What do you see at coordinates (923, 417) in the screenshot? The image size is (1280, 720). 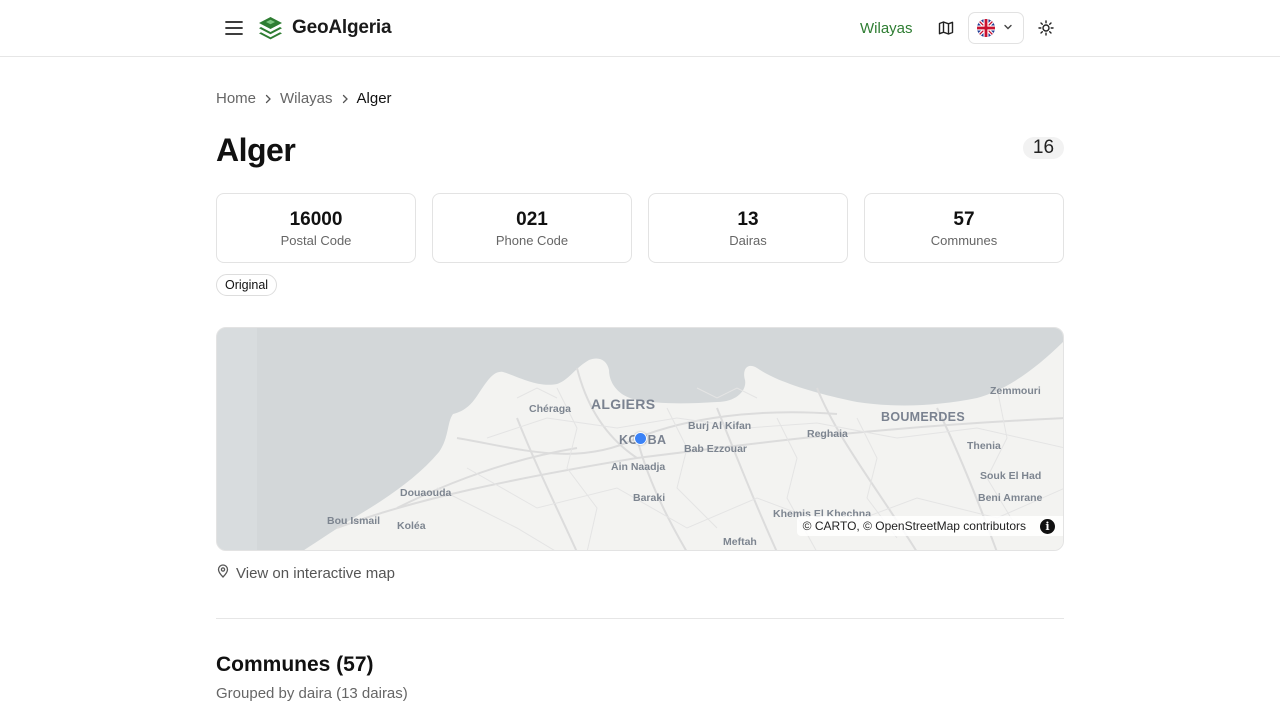 I see `map-label-boumerdes: BOUMERDES` at bounding box center [923, 417].